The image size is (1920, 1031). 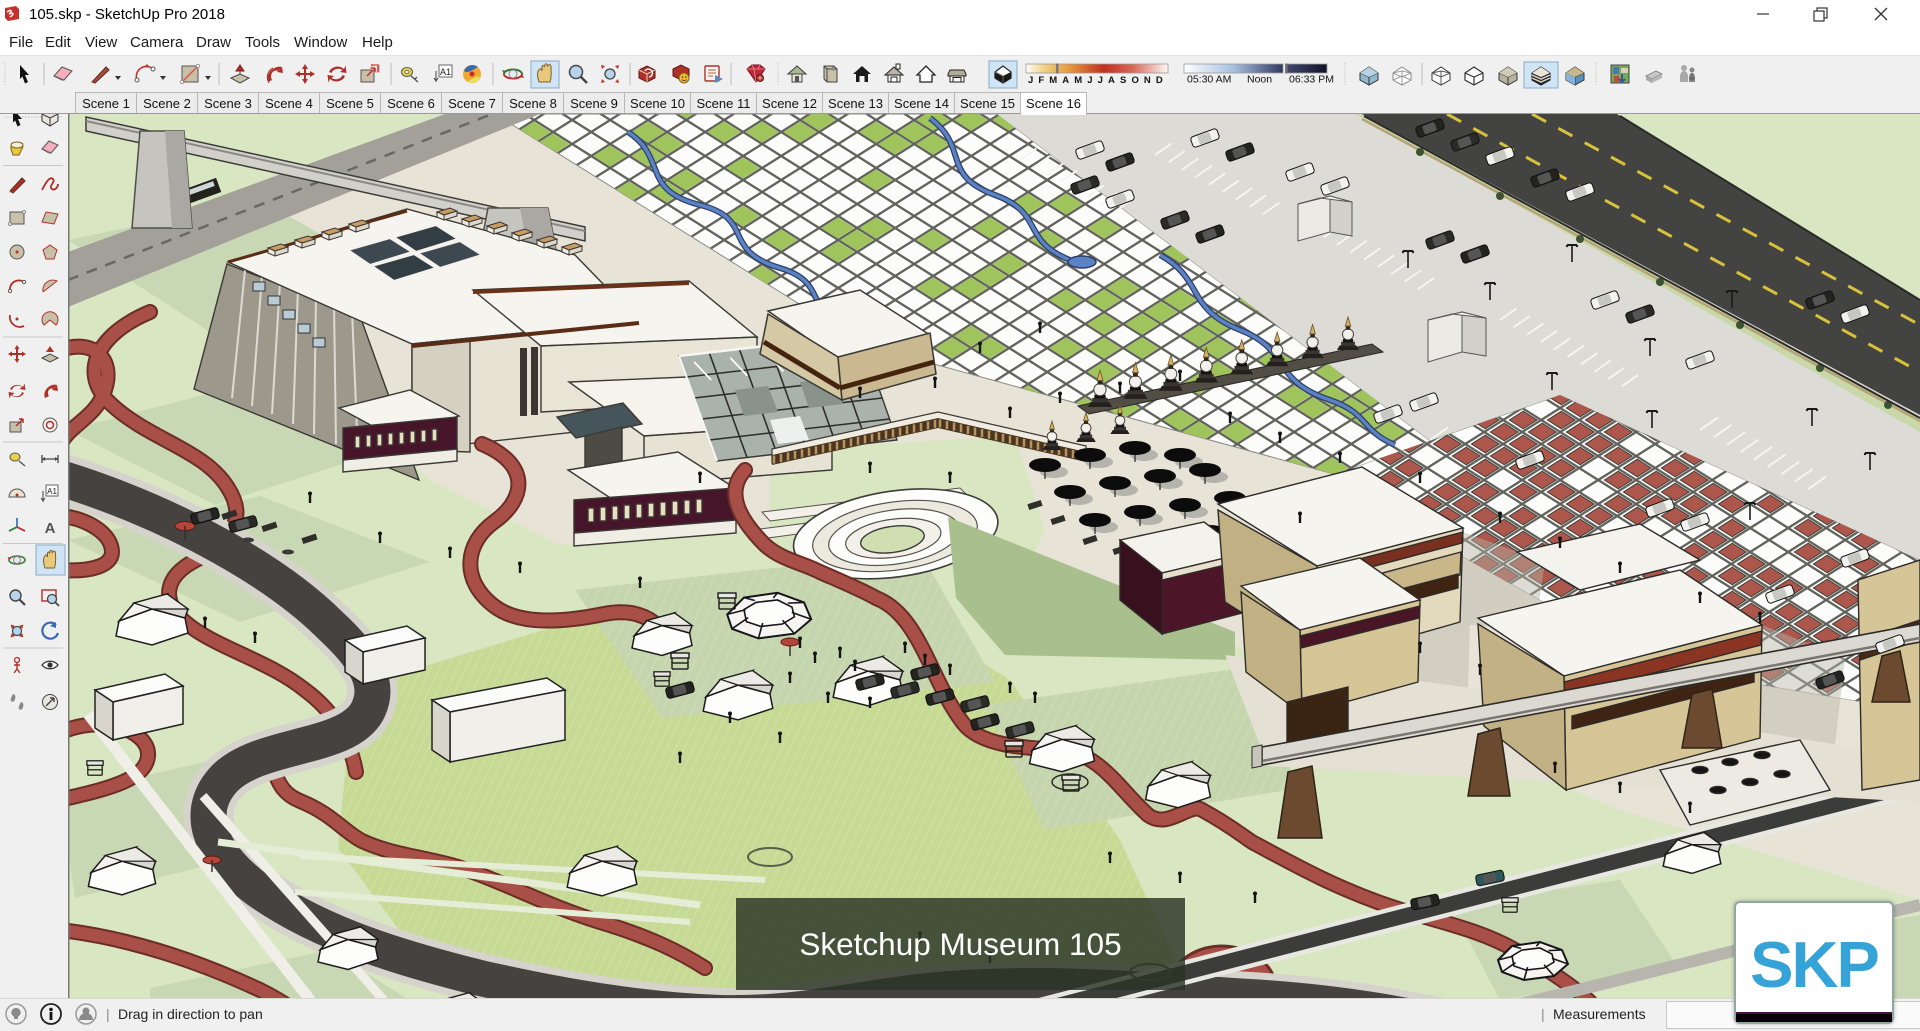 I want to click on svg-text: A, so click(x=50, y=528).